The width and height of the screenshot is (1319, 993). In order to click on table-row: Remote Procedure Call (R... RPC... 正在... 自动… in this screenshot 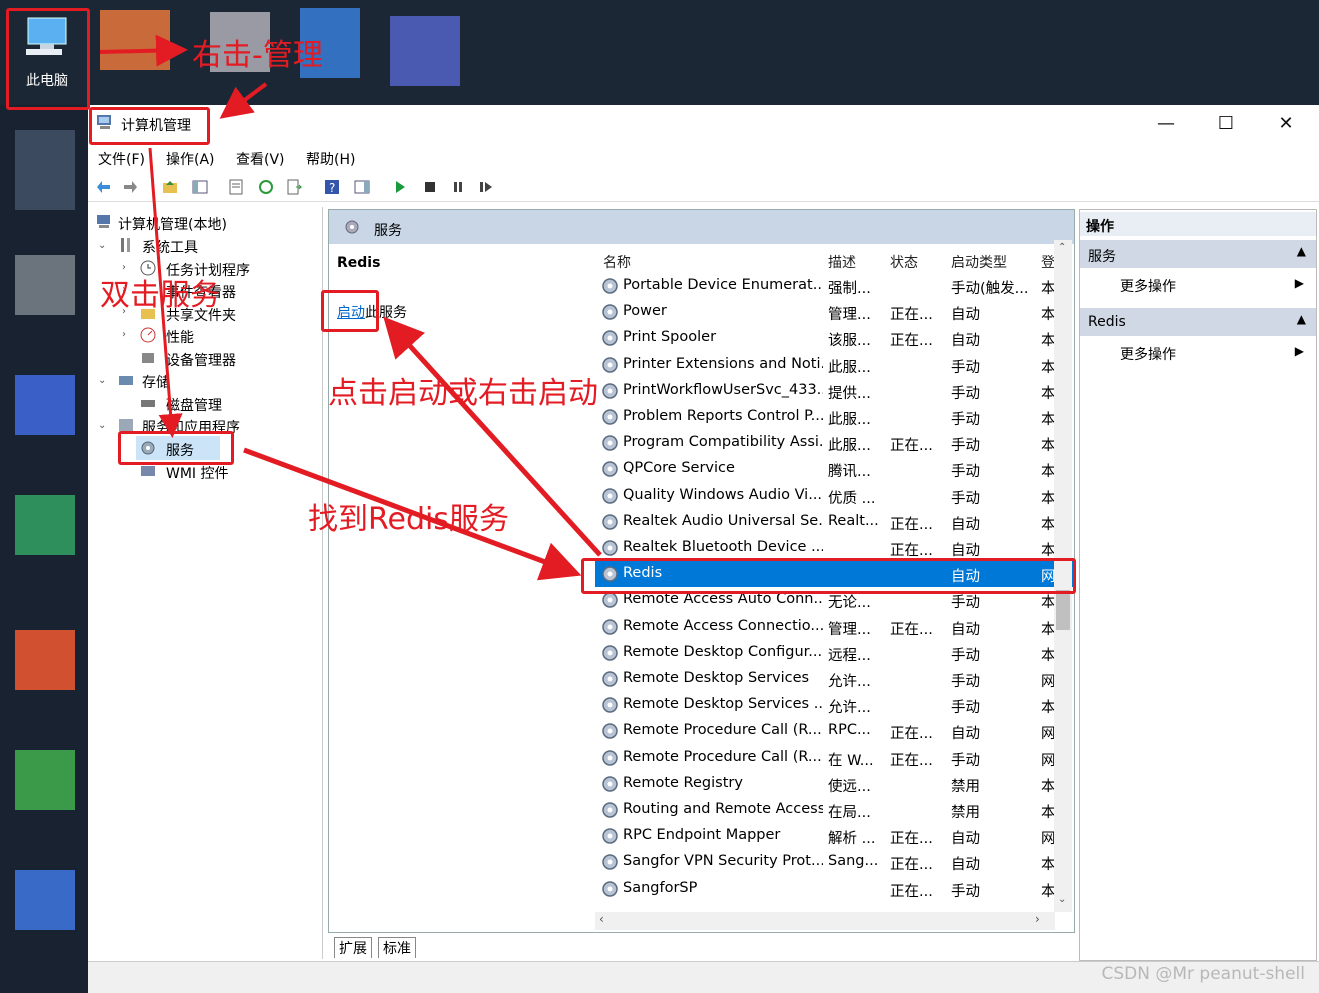, I will do `click(834, 731)`.